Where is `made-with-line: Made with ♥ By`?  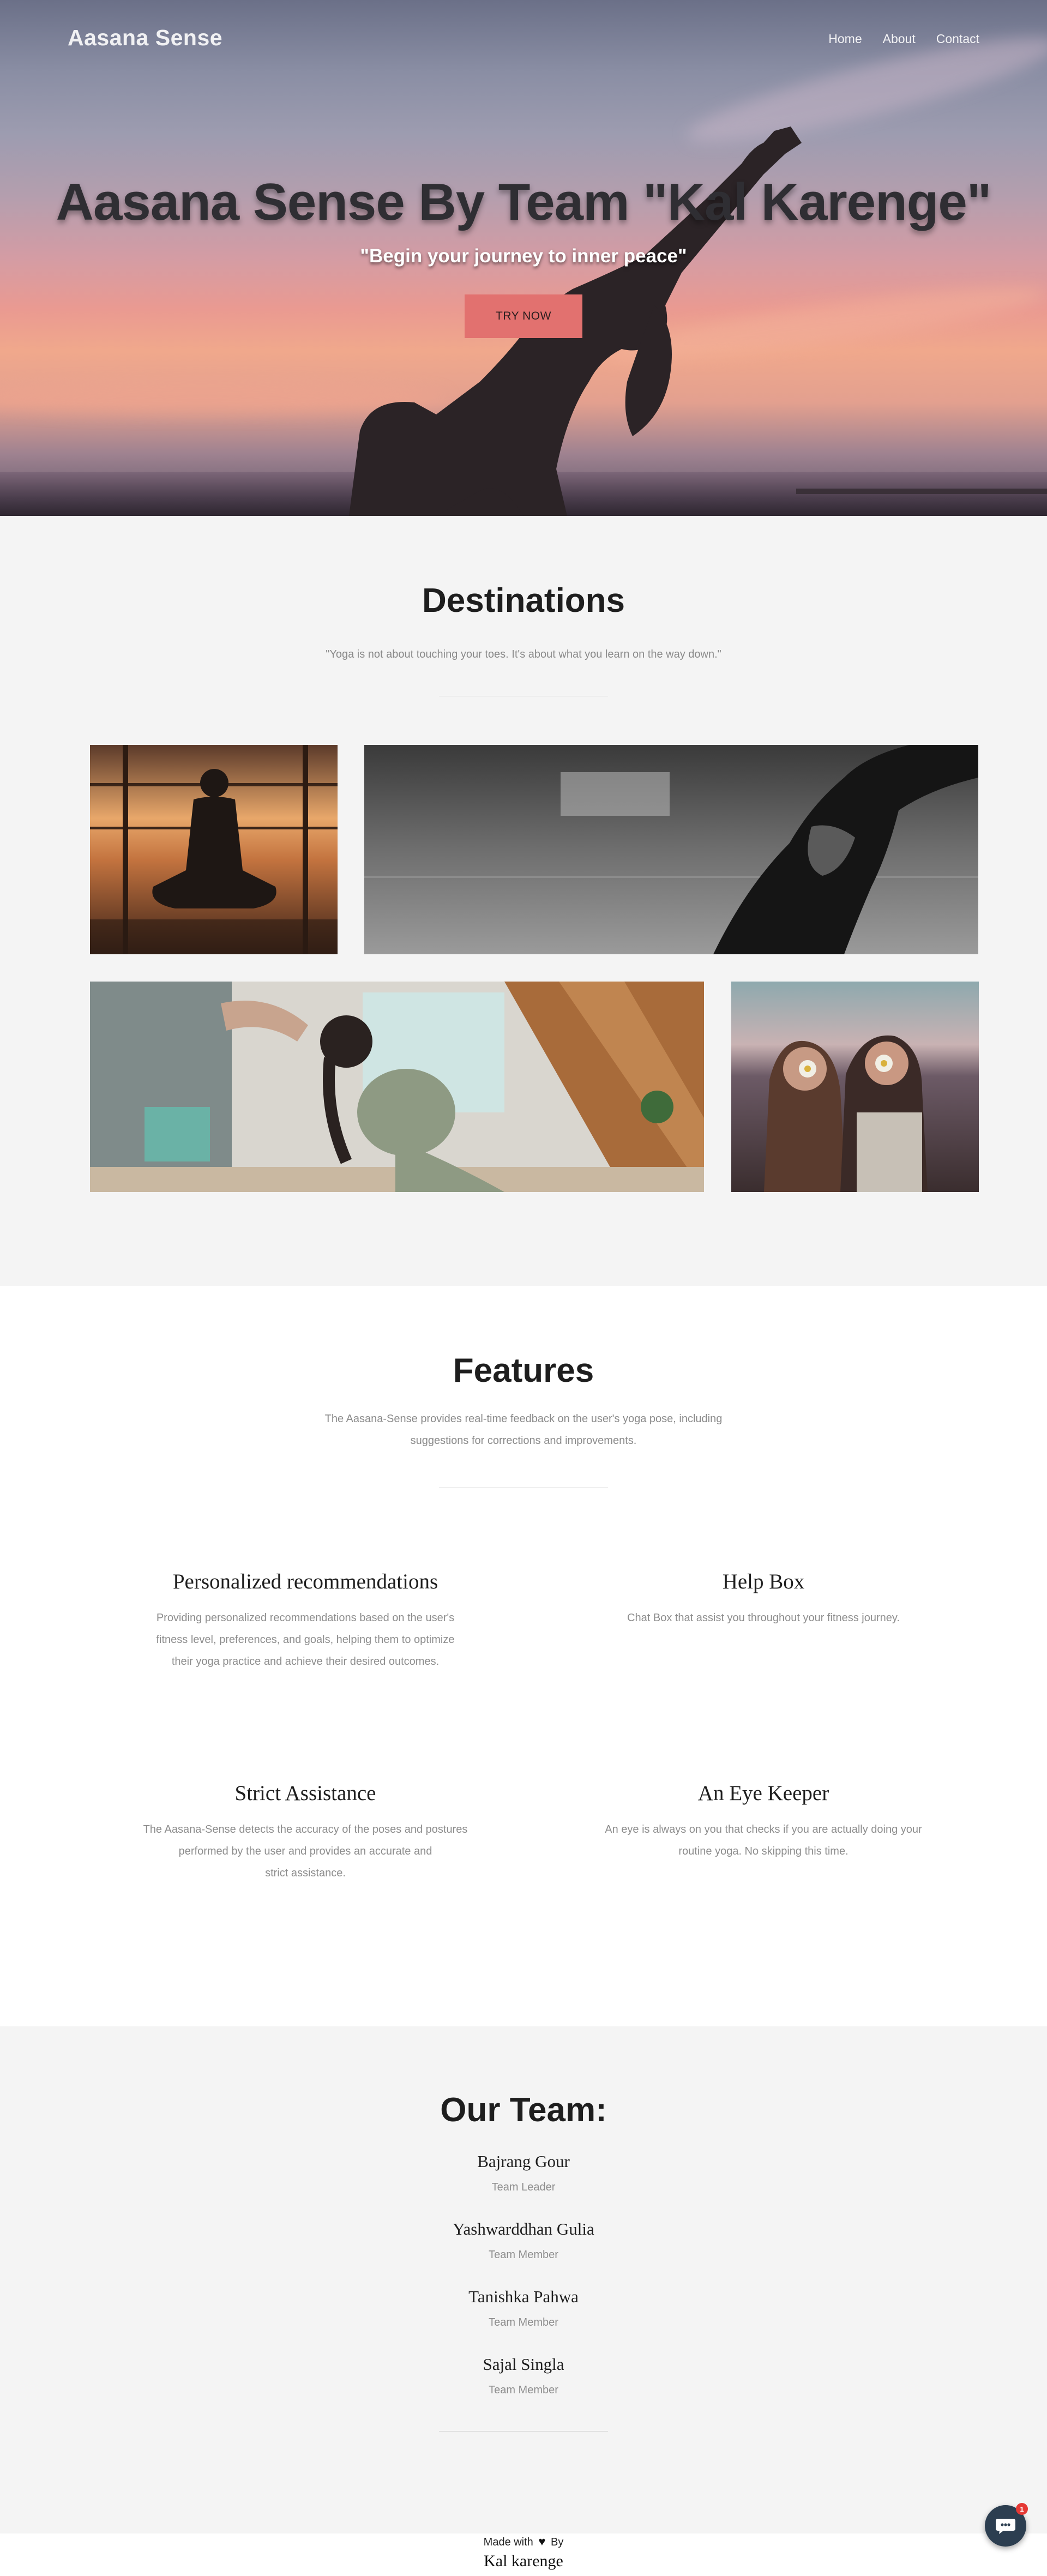 made-with-line: Made with ♥ By is located at coordinates (523, 2542).